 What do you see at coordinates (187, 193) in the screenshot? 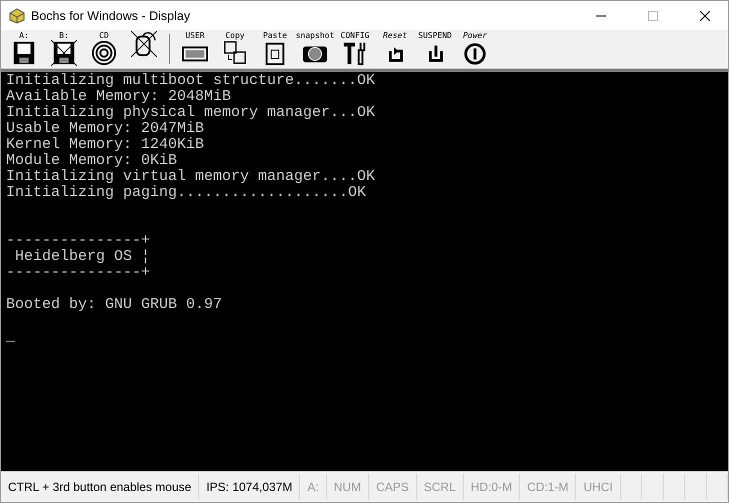
I see `console-line: Initializing paging...................OK` at bounding box center [187, 193].